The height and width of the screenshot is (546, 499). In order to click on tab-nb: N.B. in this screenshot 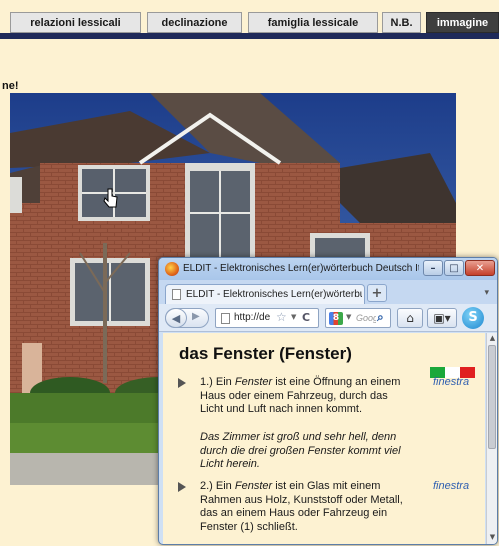, I will do `click(401, 22)`.